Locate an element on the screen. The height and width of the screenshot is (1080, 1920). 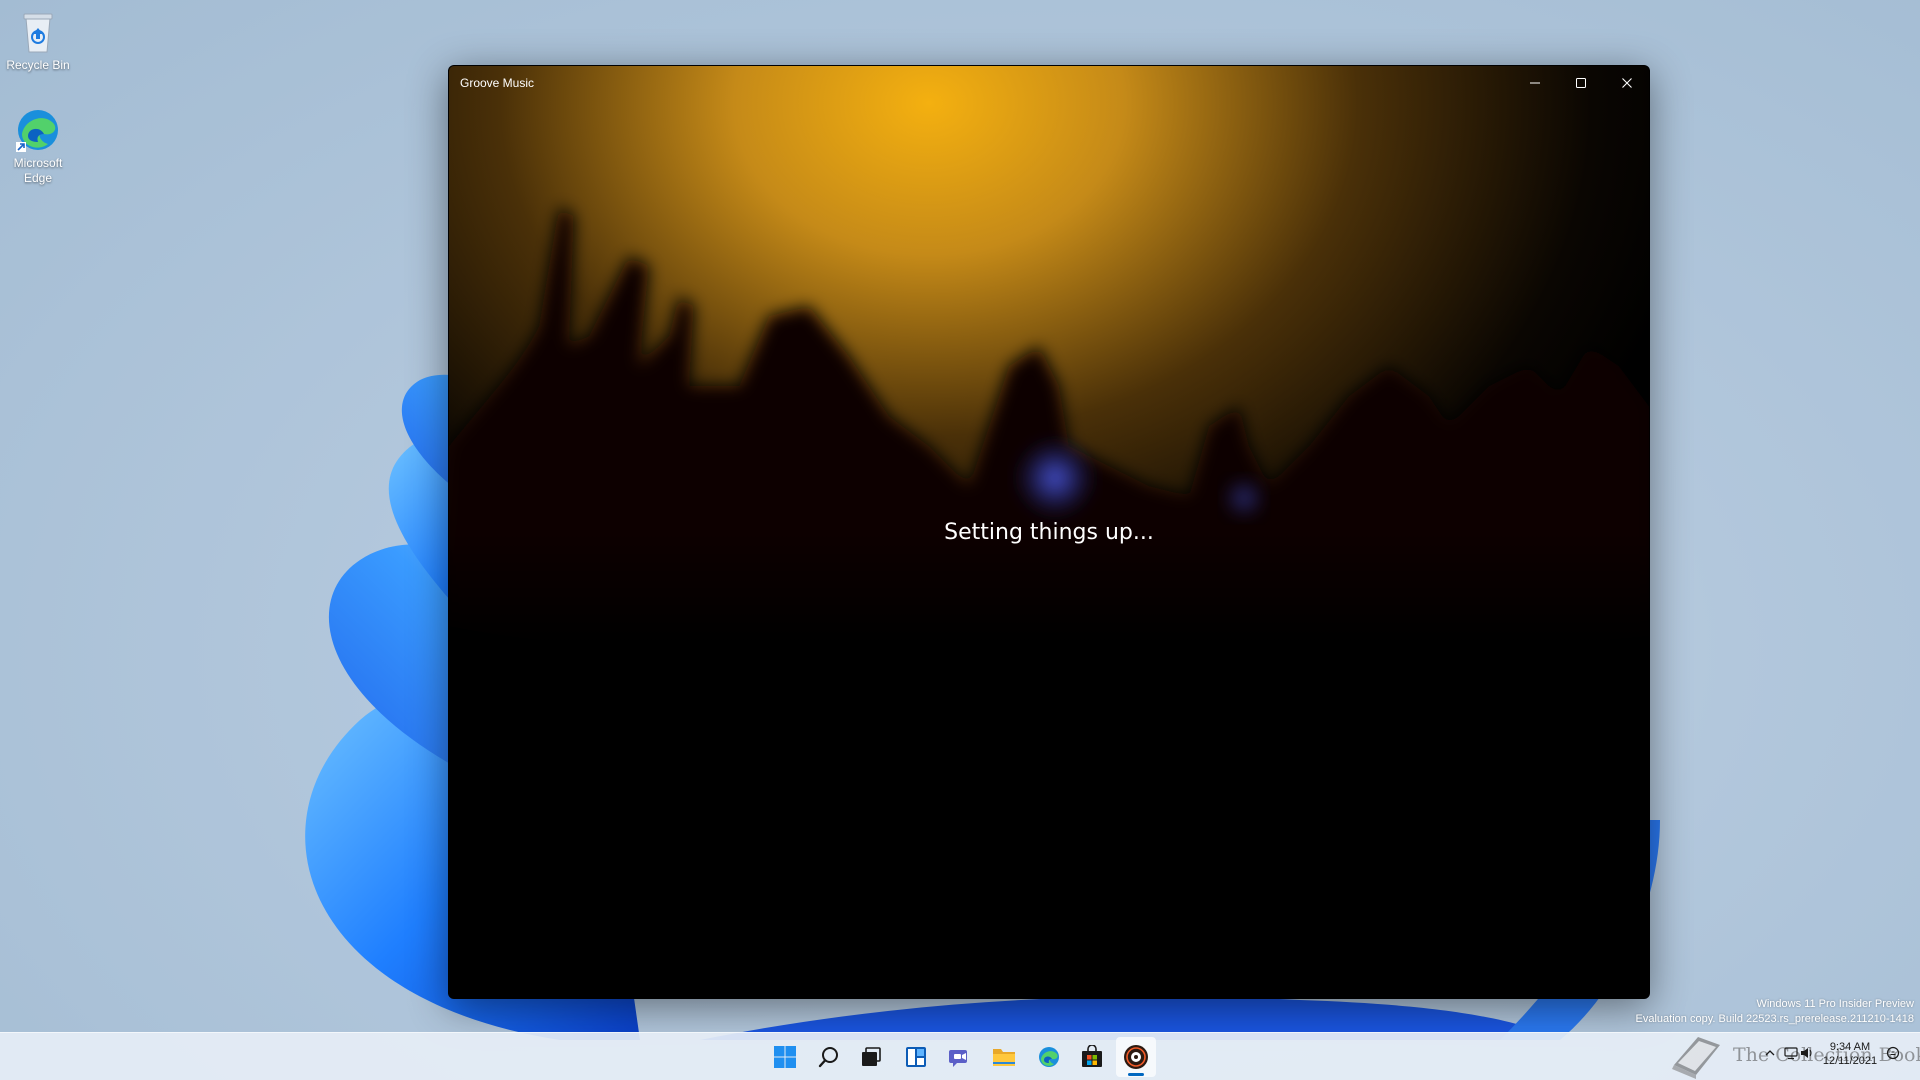
tray-volume-button is located at coordinates (1807, 1055).